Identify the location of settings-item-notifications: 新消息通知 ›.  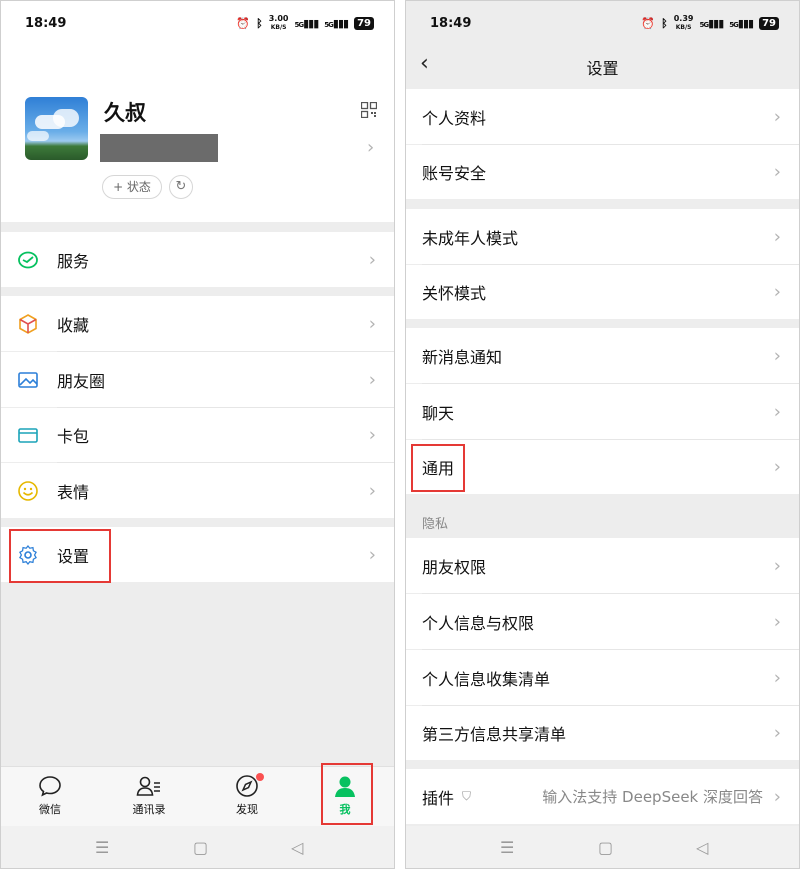
(602, 355).